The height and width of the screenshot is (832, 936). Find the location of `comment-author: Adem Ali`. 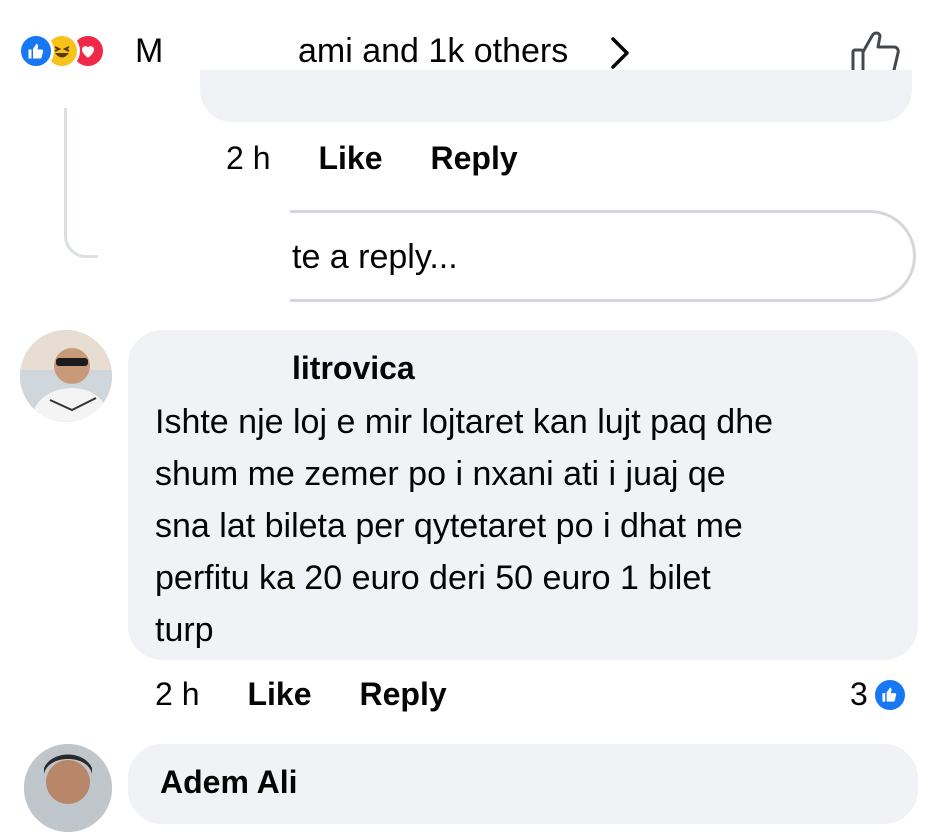

comment-author: Adem Ali is located at coordinates (229, 782).